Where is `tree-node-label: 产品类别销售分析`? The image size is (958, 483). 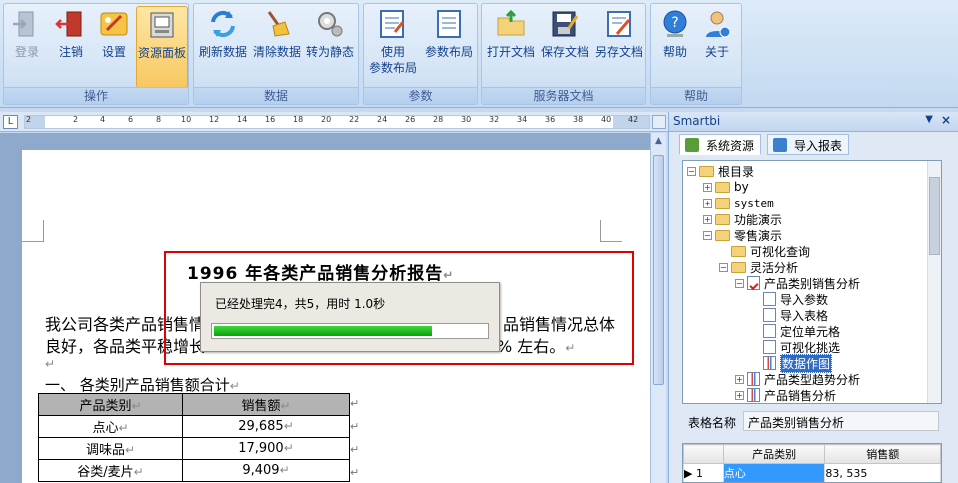
tree-node-label: 产品类别销售分析 is located at coordinates (812, 283).